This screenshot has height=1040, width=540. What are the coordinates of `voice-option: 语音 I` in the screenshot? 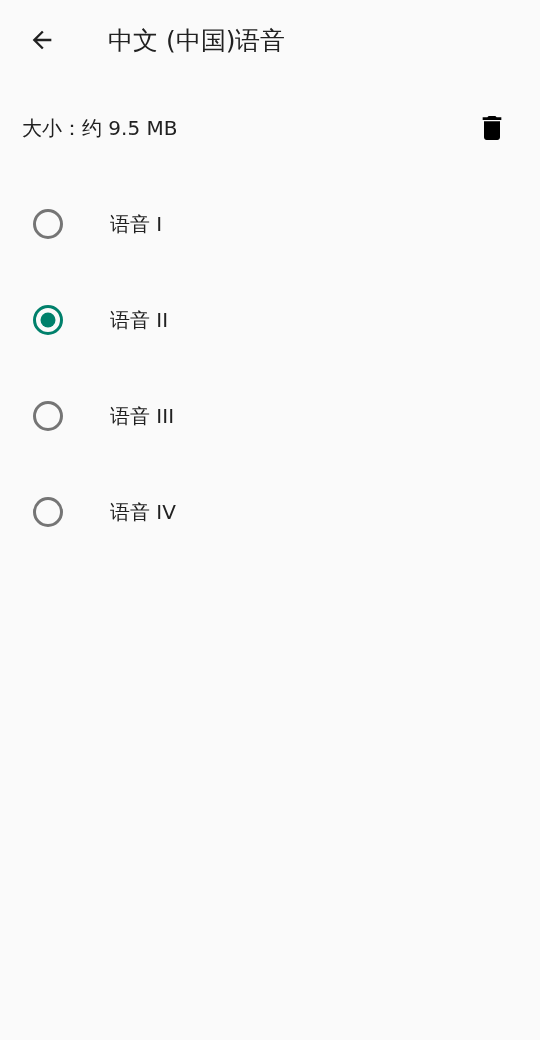 It's located at (270, 224).